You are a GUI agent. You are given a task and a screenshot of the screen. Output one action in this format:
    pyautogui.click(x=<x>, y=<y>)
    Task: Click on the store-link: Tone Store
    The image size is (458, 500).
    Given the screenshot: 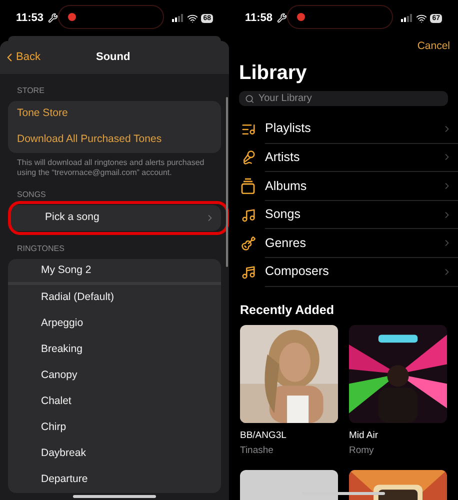 What is the action you would take?
    pyautogui.click(x=114, y=114)
    